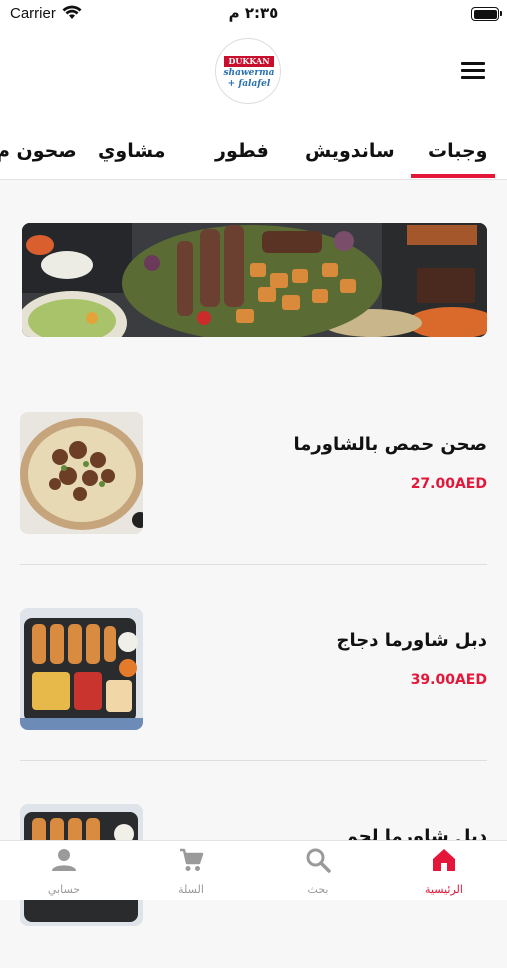 This screenshot has width=507, height=968. I want to click on tab-meals: وجبات, so click(458, 151).